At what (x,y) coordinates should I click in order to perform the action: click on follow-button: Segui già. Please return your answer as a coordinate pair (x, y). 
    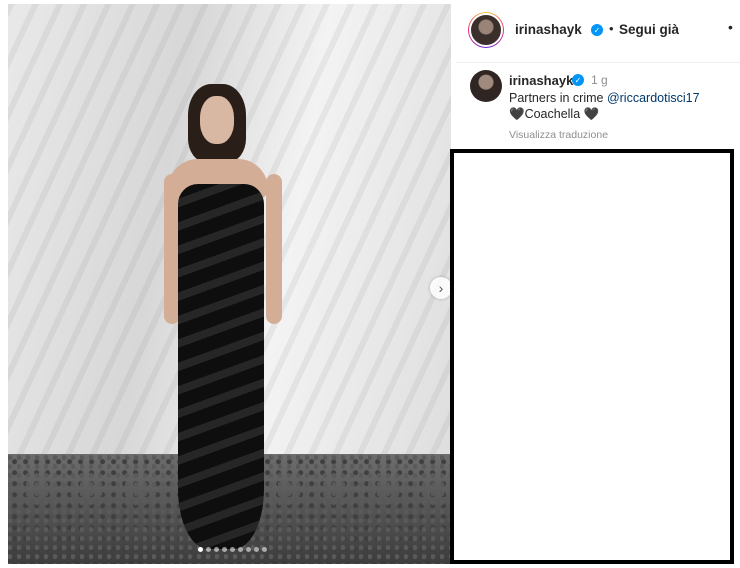
    Looking at the image, I should click on (649, 29).